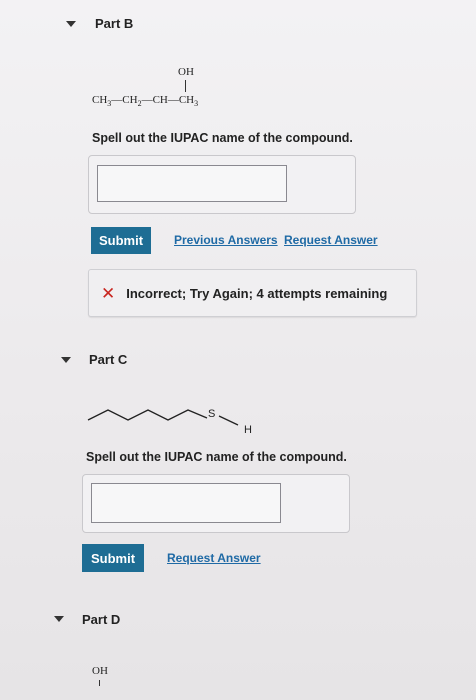  What do you see at coordinates (114, 23) in the screenshot?
I see `part-b-title: Part B` at bounding box center [114, 23].